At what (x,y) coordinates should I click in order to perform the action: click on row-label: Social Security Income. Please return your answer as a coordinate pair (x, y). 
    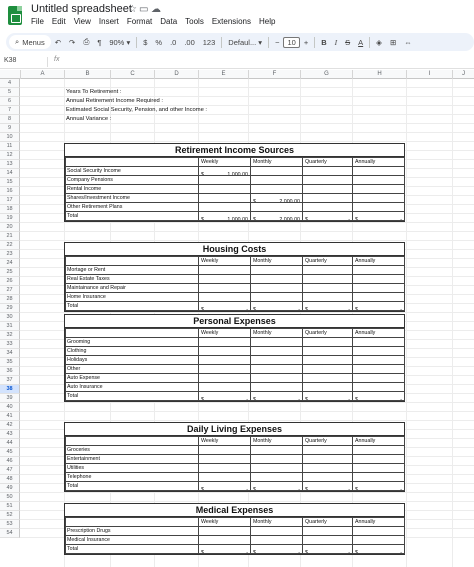
    Looking at the image, I should click on (132, 171).